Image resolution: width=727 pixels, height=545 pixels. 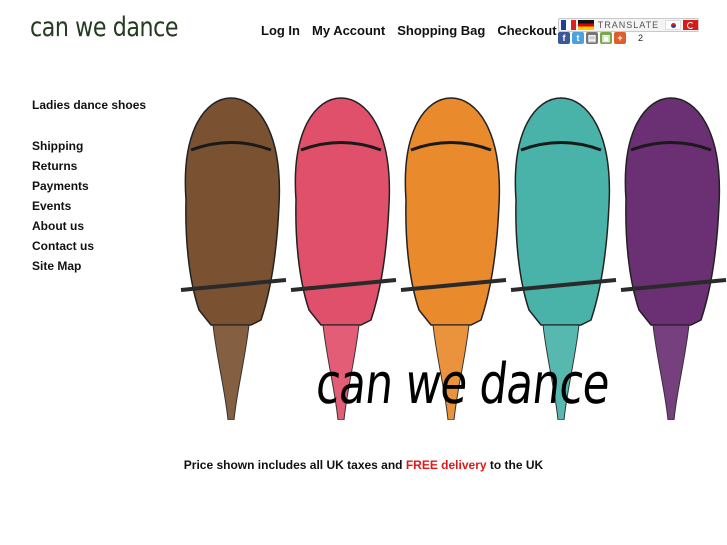 What do you see at coordinates (89, 206) in the screenshot?
I see `sidenav-events: Events` at bounding box center [89, 206].